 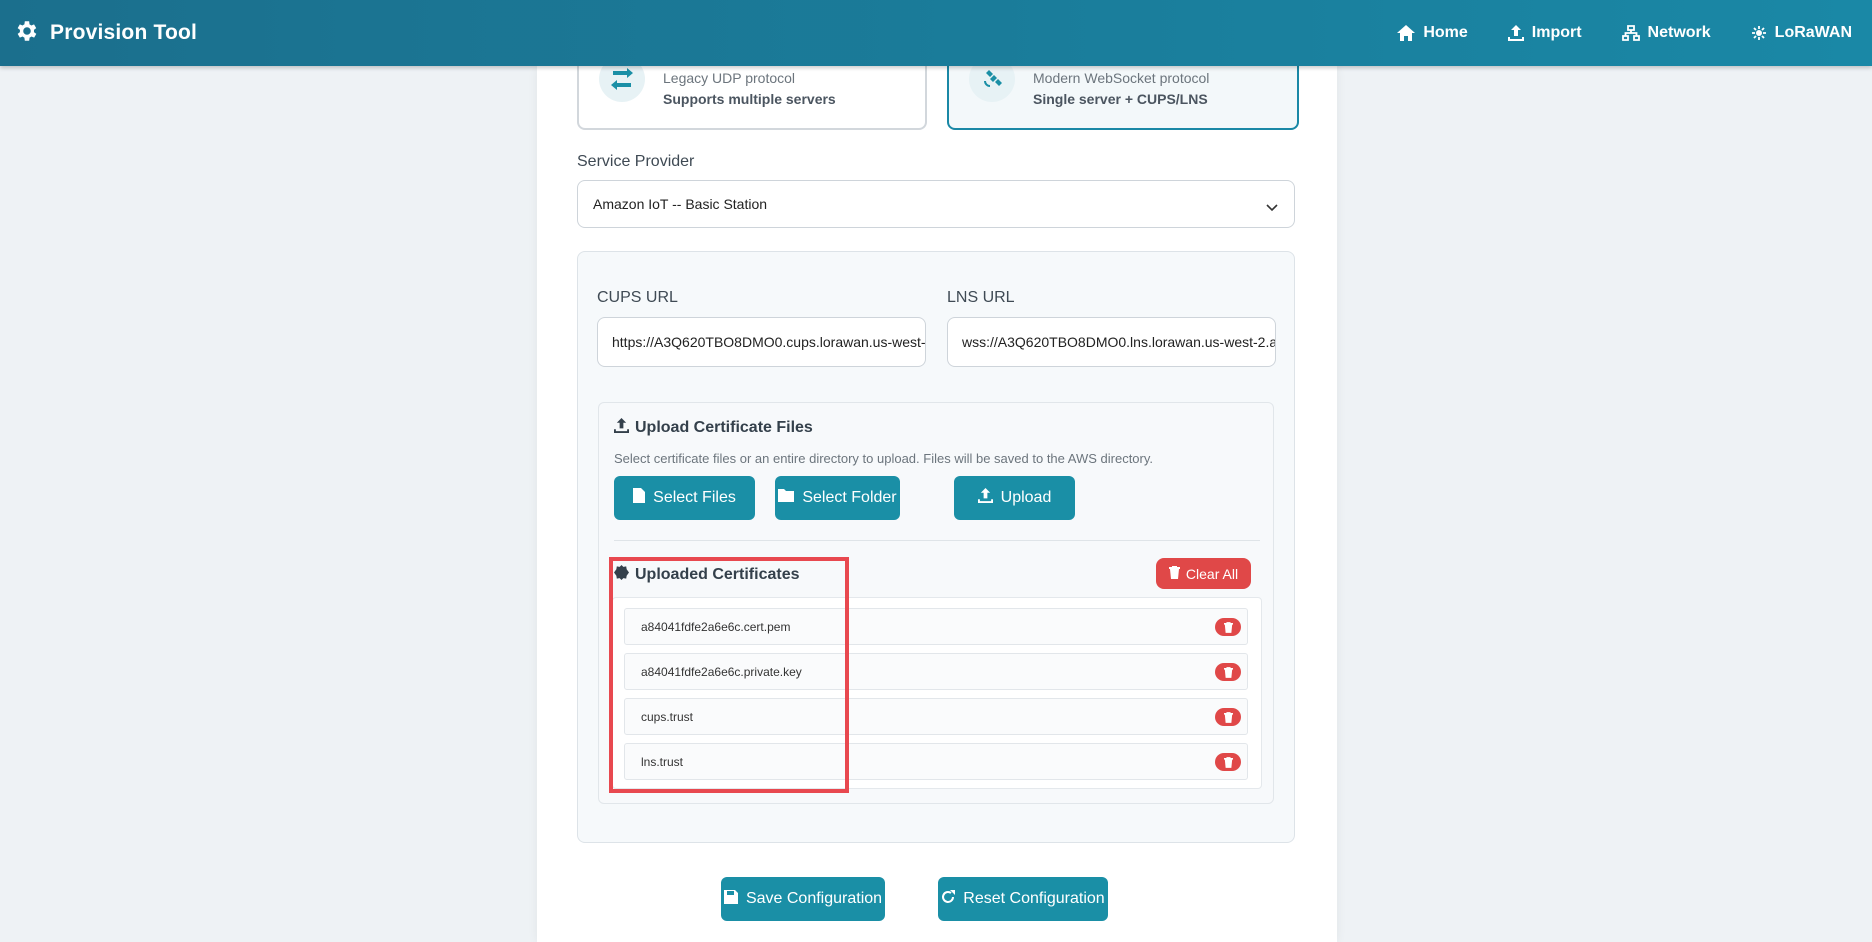 I want to click on lns-url-label: LNS URL, so click(x=981, y=297).